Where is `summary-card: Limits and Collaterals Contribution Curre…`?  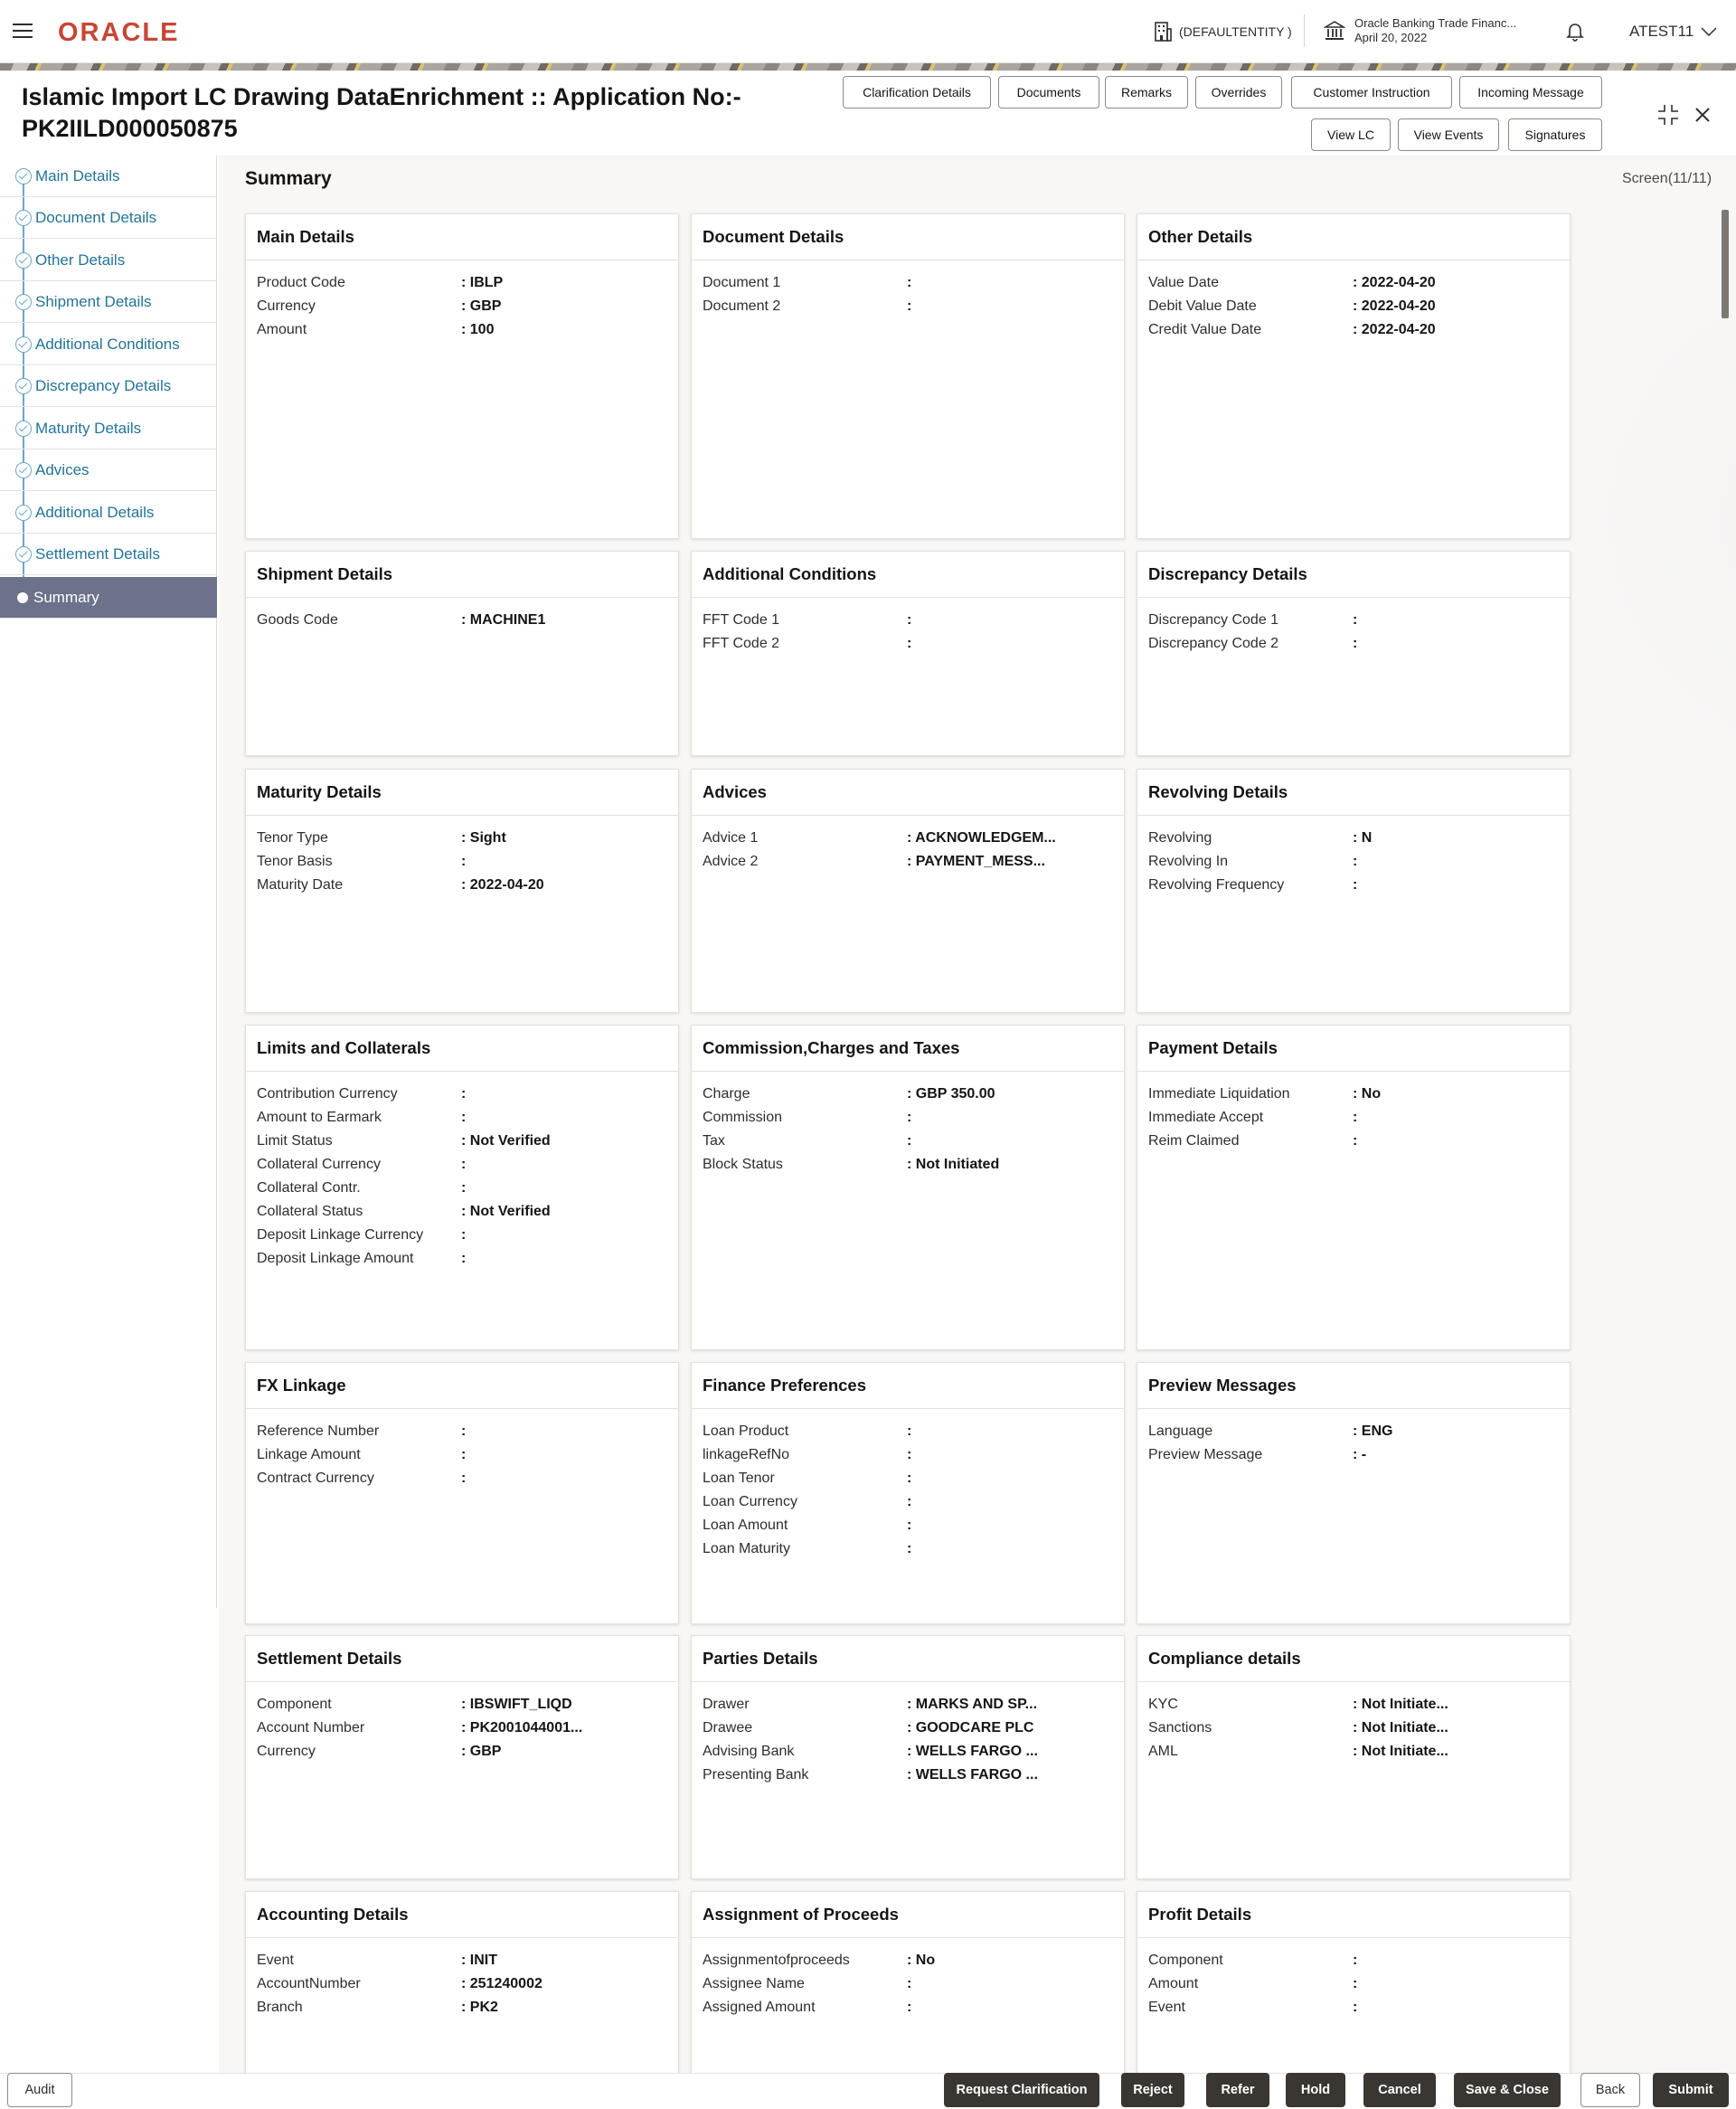
summary-card: Limits and Collaterals Contribution Curre… is located at coordinates (462, 1187).